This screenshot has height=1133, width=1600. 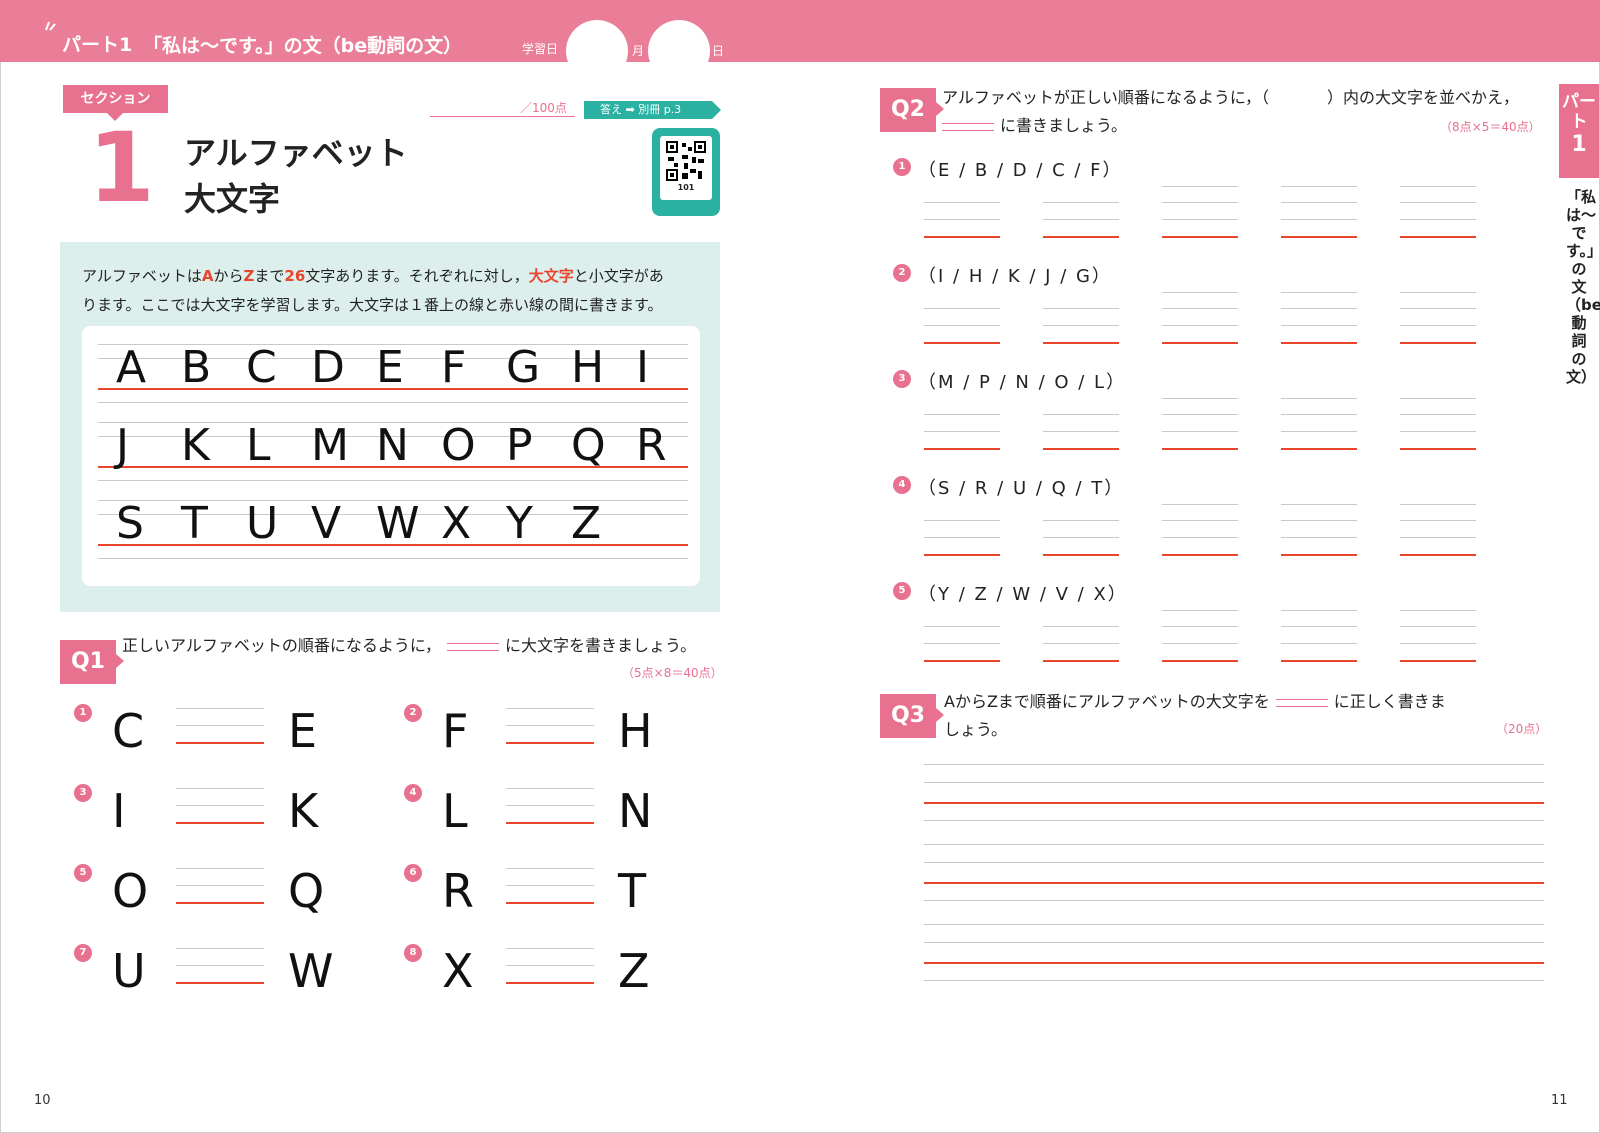 I want to click on given-letter: C, so click(x=128, y=731).